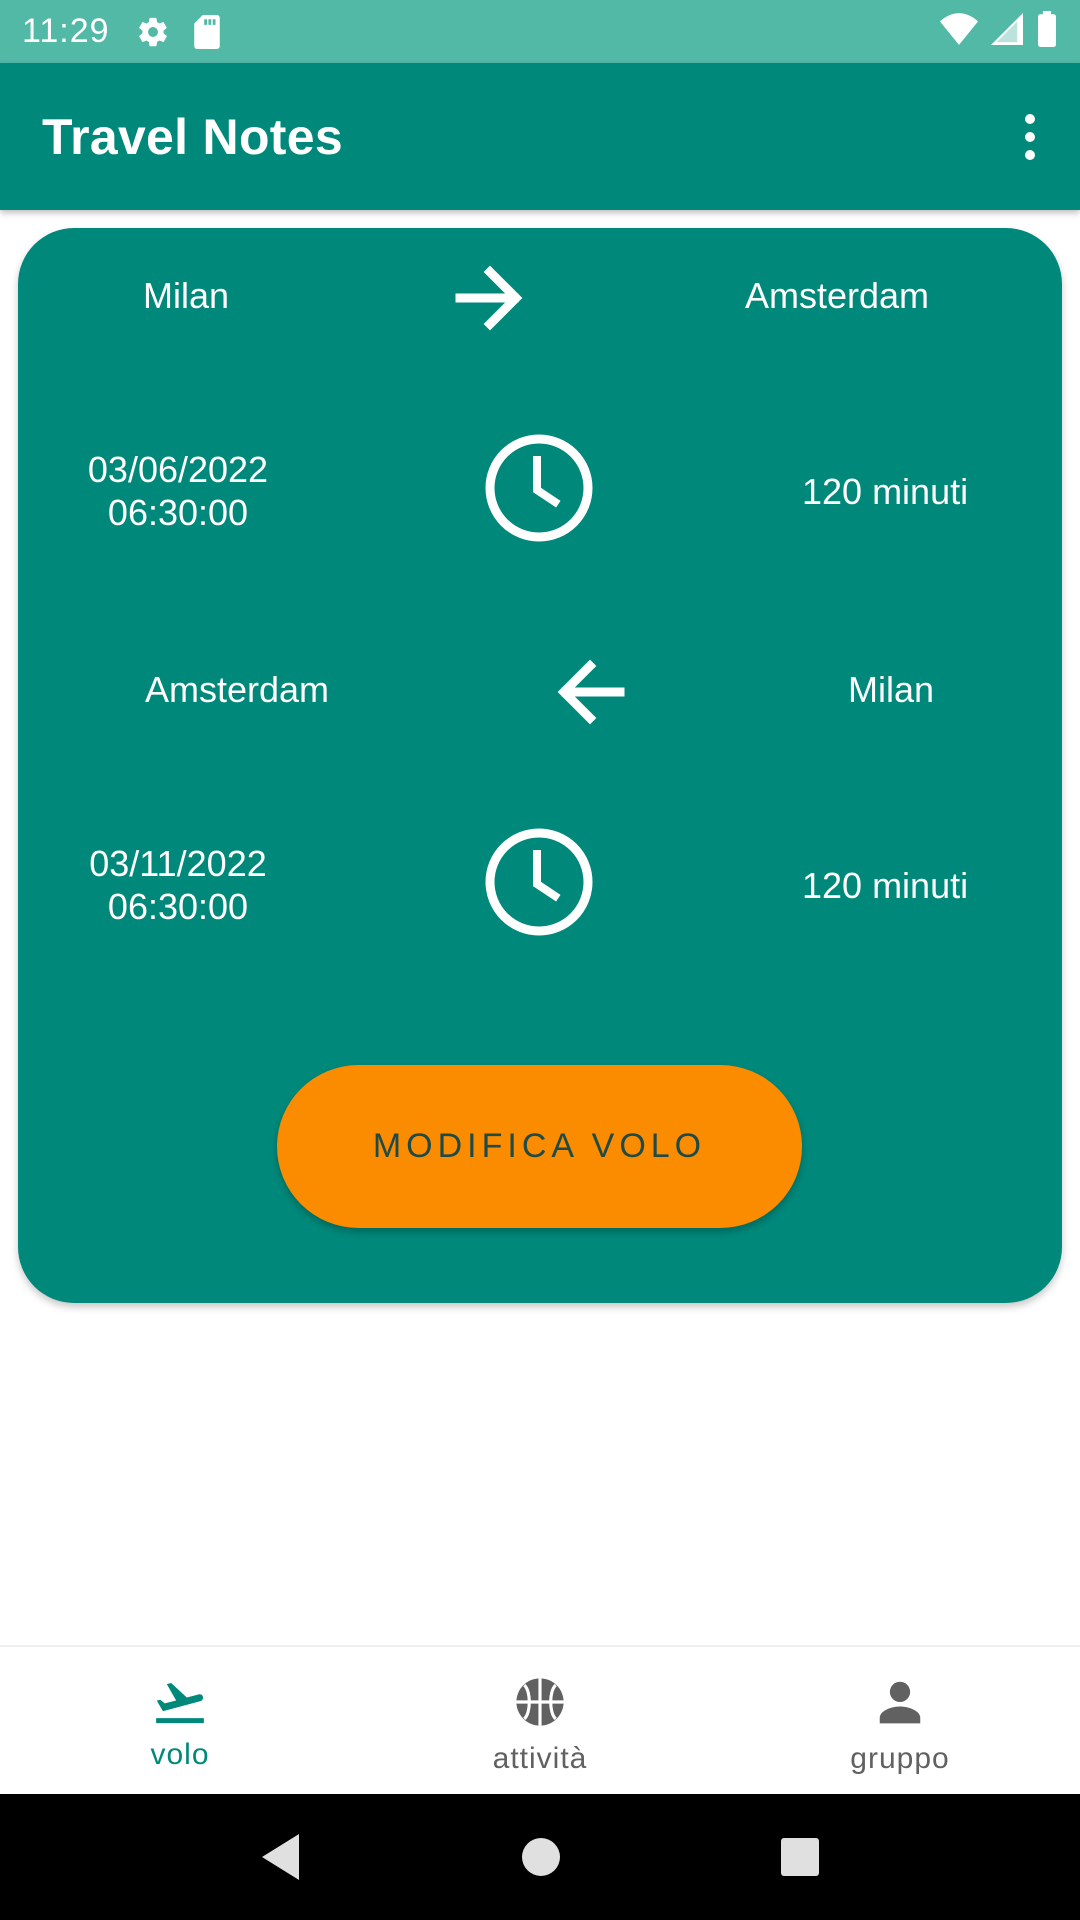 This screenshot has width=1080, height=1920. I want to click on recents-icon, so click(800, 1857).